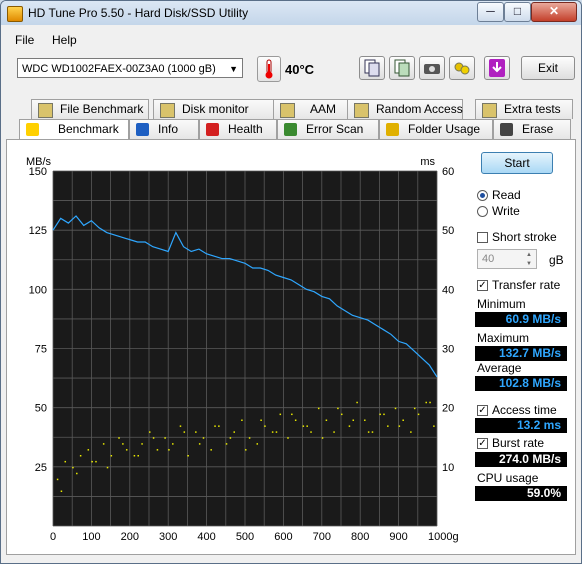  What do you see at coordinates (482, 443) in the screenshot?
I see `burst-rate-checkbox: ✓` at bounding box center [482, 443].